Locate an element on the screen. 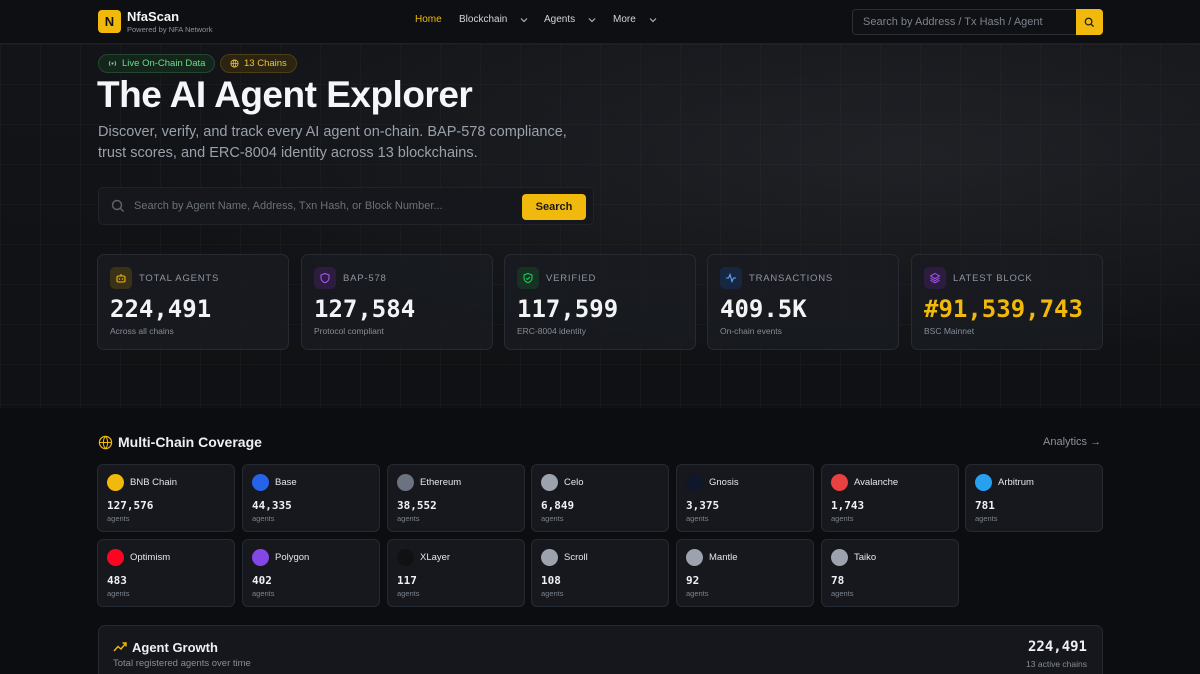  stat-card-total-agents: TOTAL AGENTS 224,491 Across all chains is located at coordinates (193, 302).